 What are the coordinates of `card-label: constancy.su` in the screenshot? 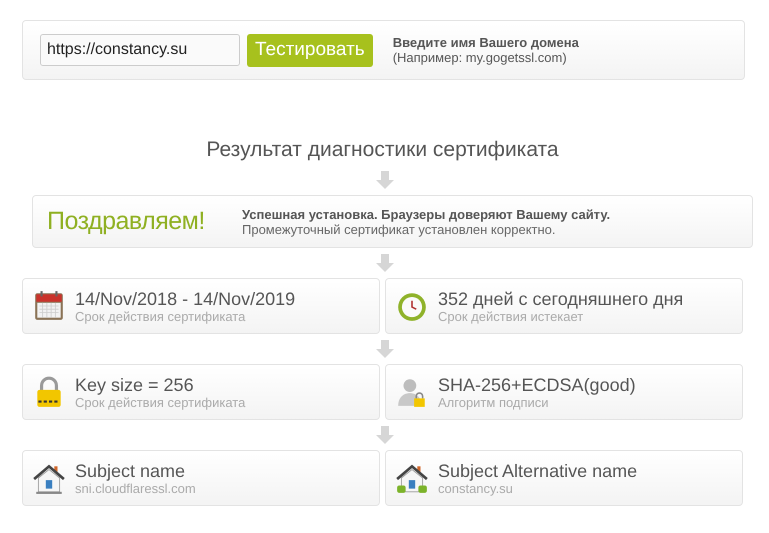 It's located at (476, 488).